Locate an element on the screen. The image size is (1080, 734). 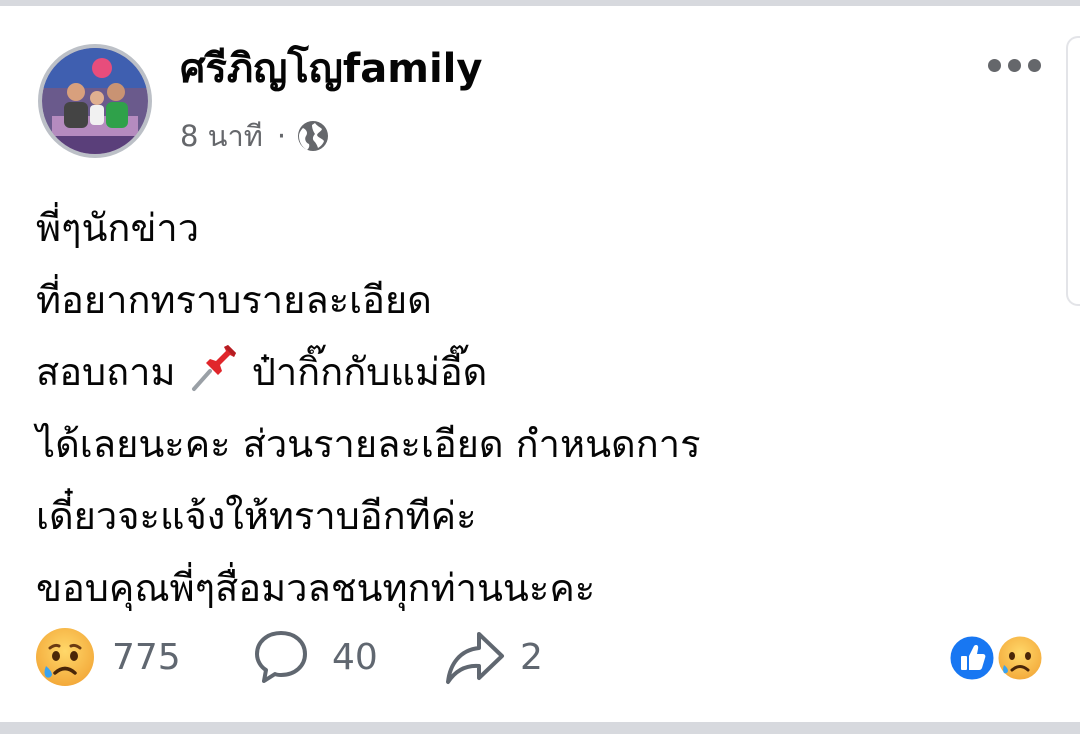
globe-icon is located at coordinates (313, 136).